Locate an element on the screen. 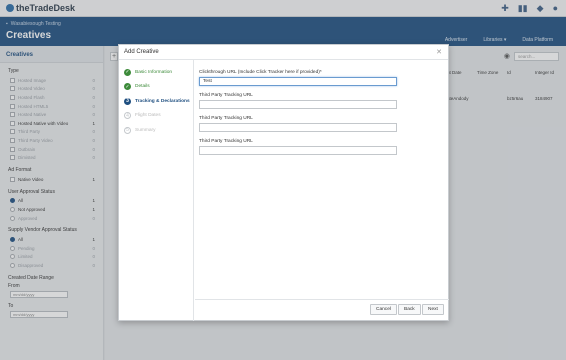 The height and width of the screenshot is (360, 566). step-flight-dates: 4 Flight Dates is located at coordinates (156, 116).